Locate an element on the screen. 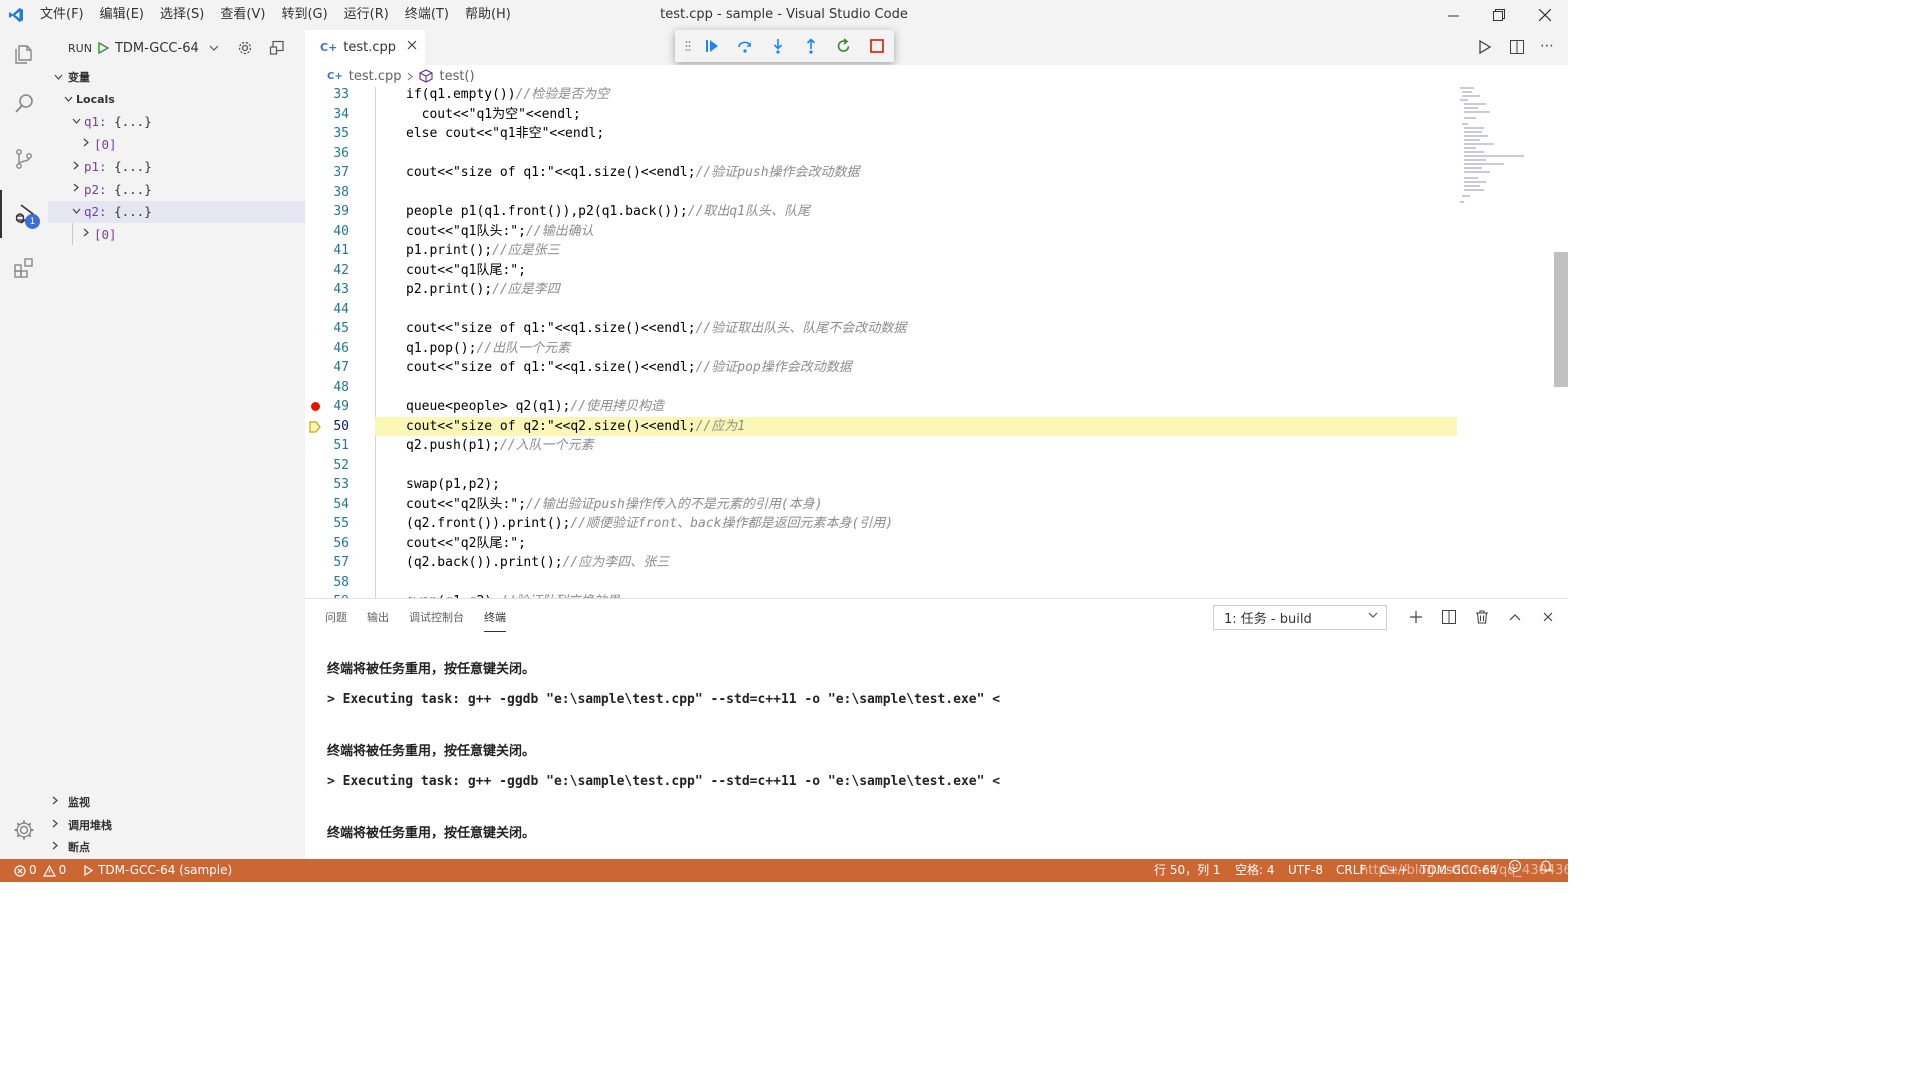 The image size is (1920, 1080). play-icon is located at coordinates (88, 870).